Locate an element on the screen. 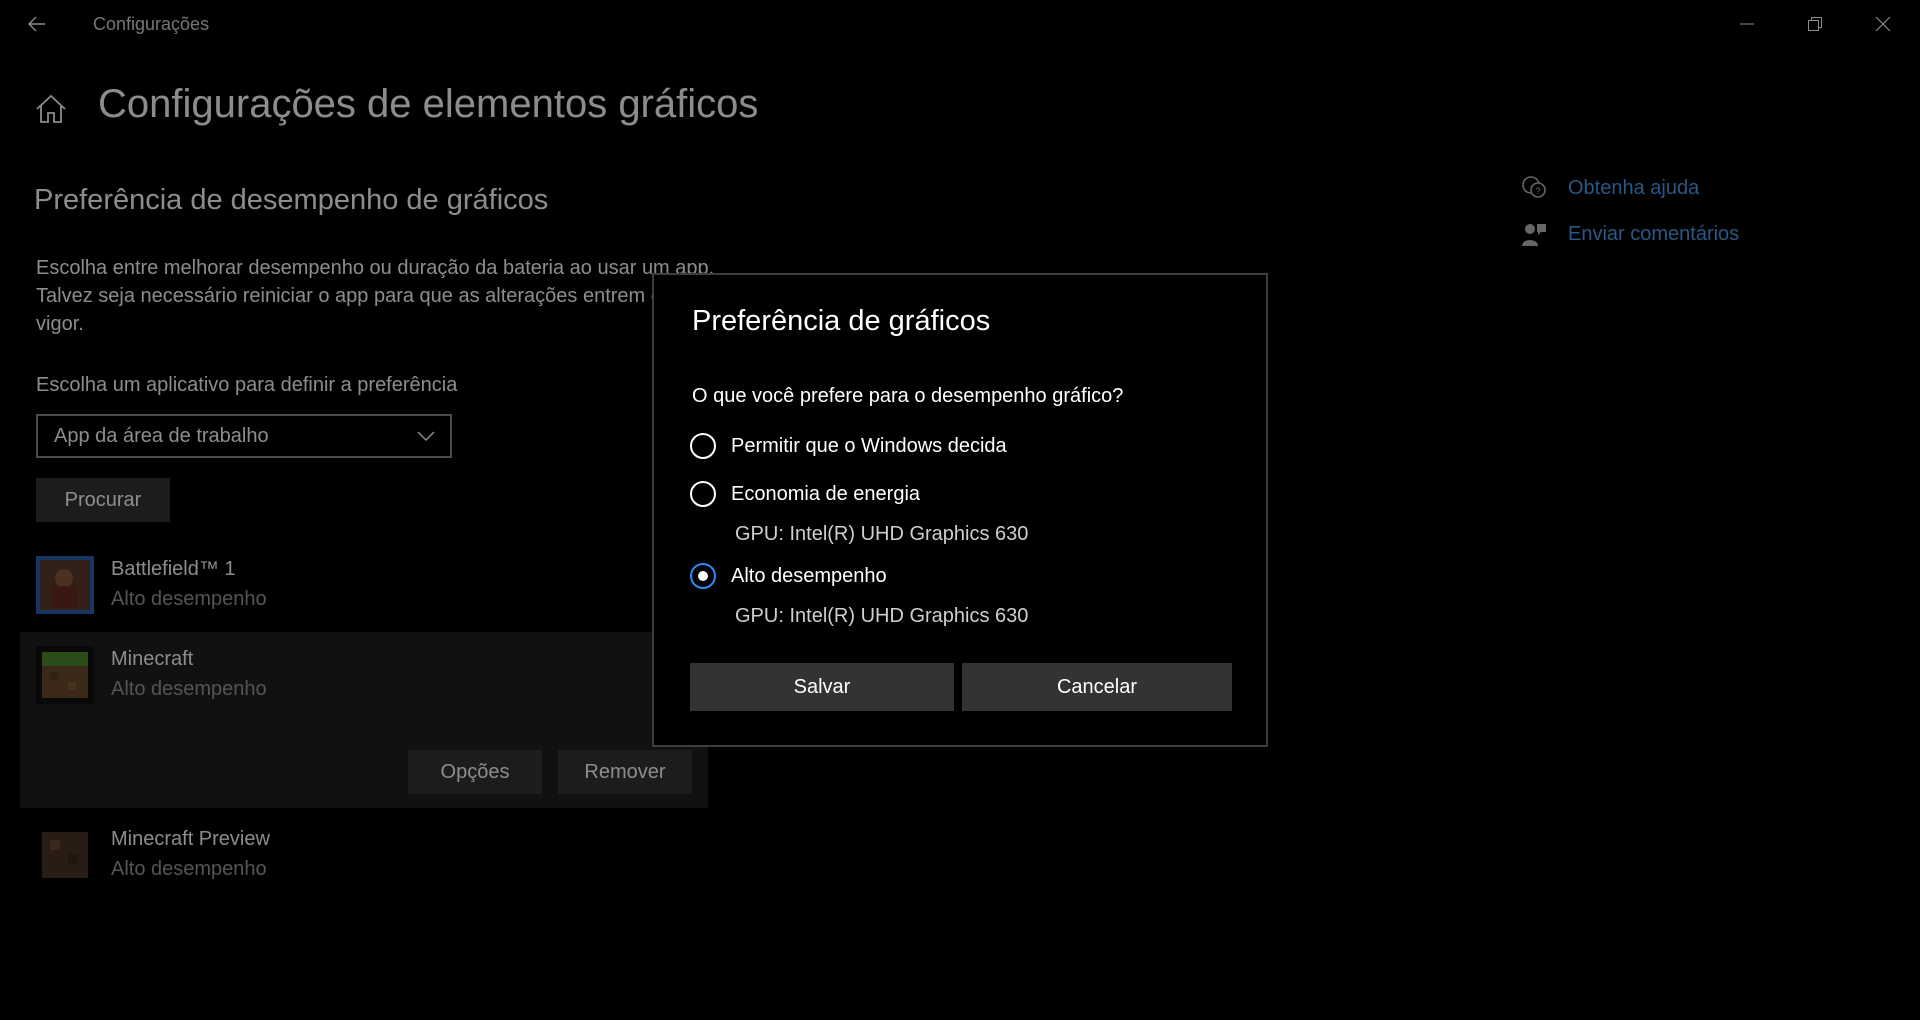  option-label: Alto desempenho is located at coordinates (809, 575).